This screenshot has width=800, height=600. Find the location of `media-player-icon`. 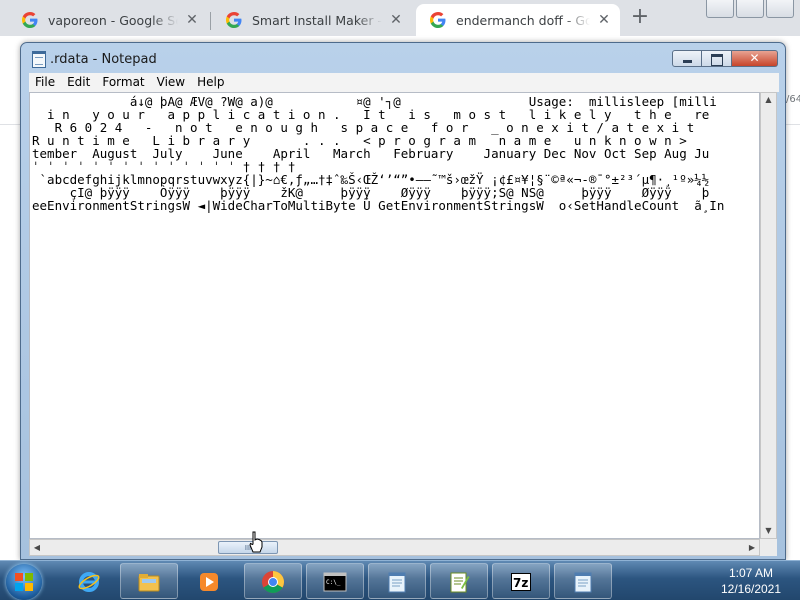

media-player-icon is located at coordinates (209, 582).